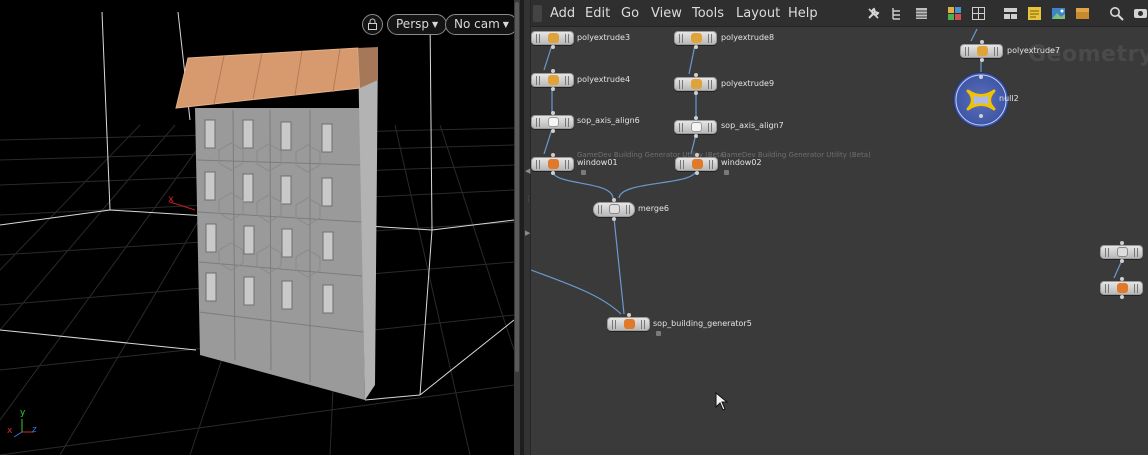 The height and width of the screenshot is (455, 1148). I want to click on node-merge6, so click(614, 209).